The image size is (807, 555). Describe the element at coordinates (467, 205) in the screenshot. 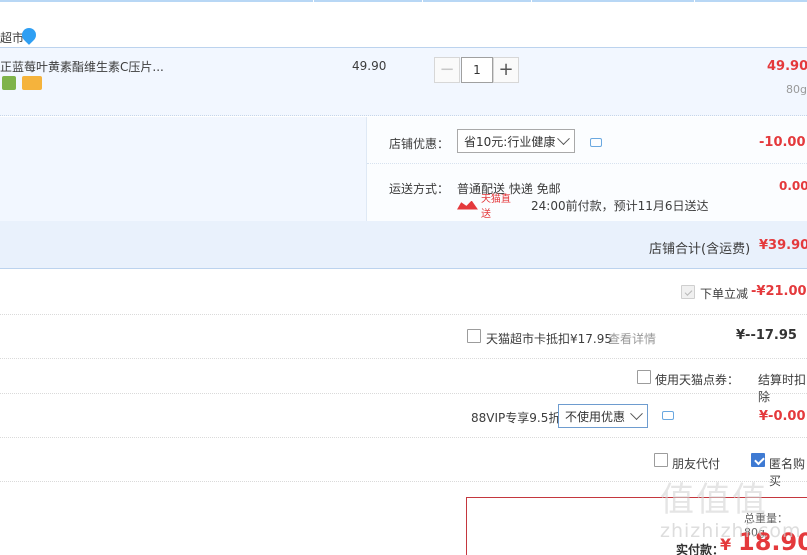

I see `tmall-logo-icon` at that location.